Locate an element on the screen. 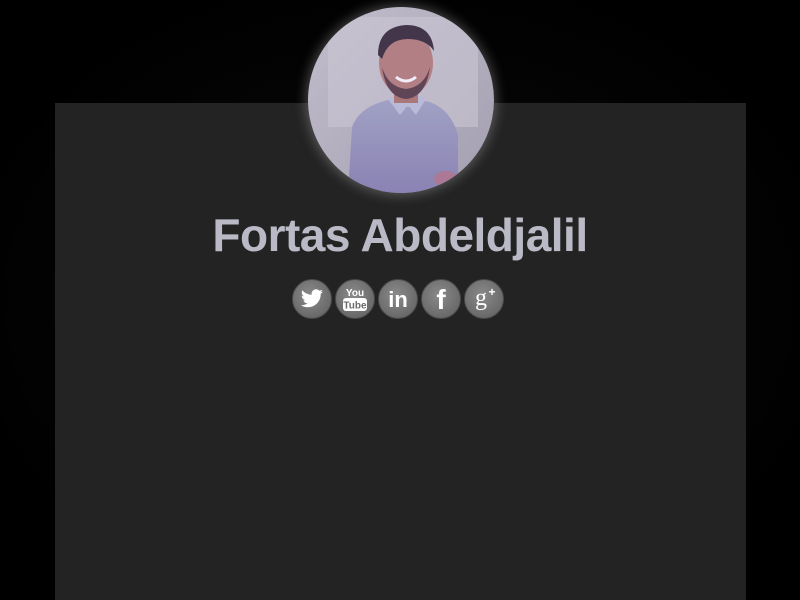 The image size is (800, 600). twitter-icon is located at coordinates (312, 298).